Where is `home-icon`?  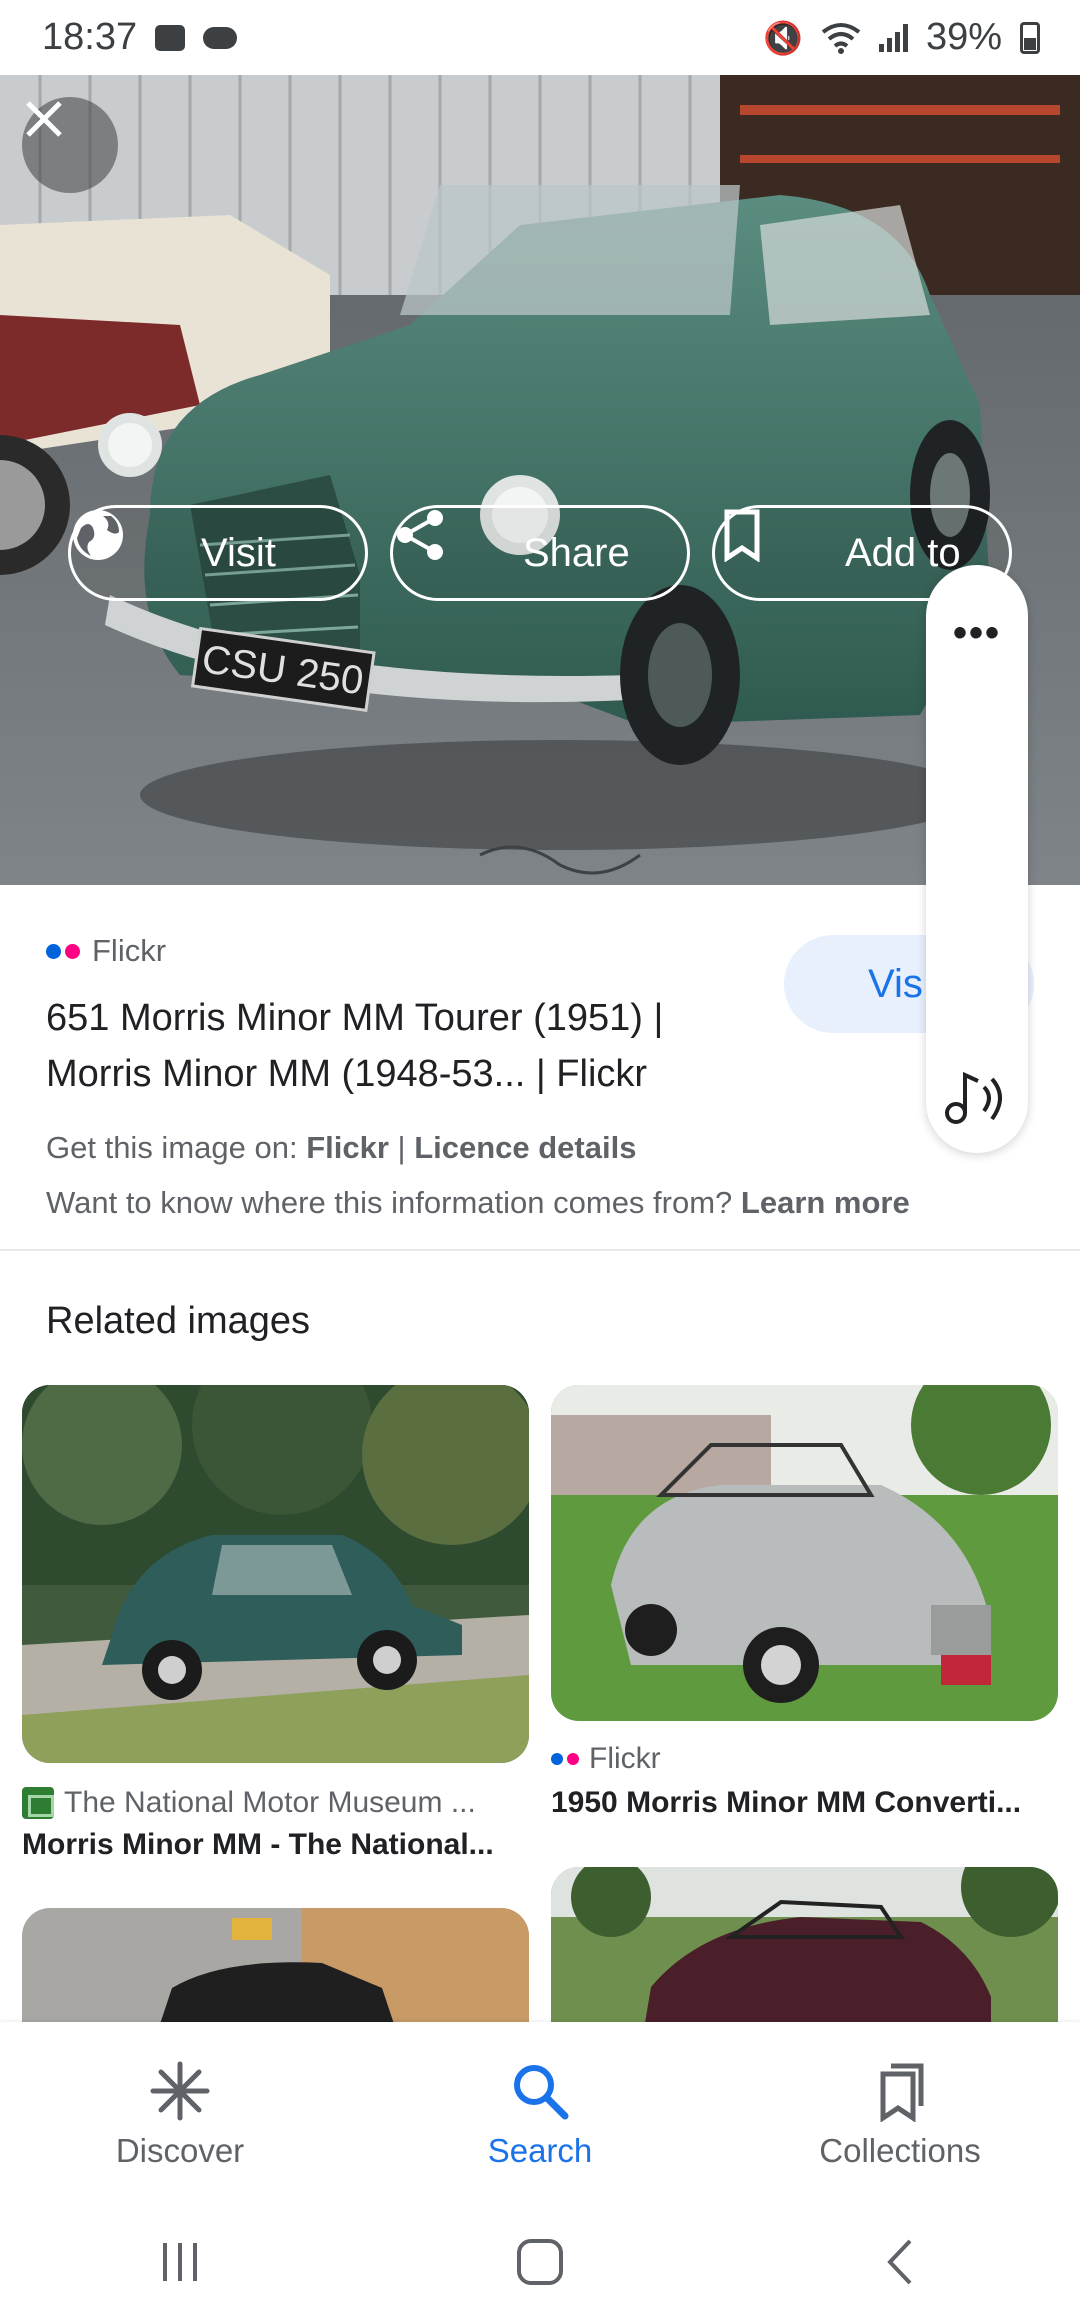
home-icon is located at coordinates (540, 2262).